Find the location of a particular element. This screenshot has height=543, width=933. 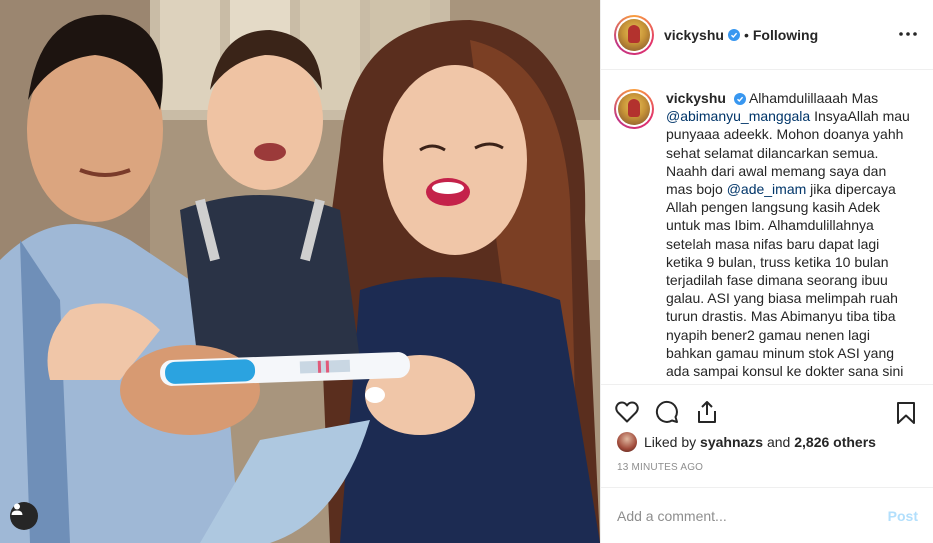

heart-icon is located at coordinates (627, 412).